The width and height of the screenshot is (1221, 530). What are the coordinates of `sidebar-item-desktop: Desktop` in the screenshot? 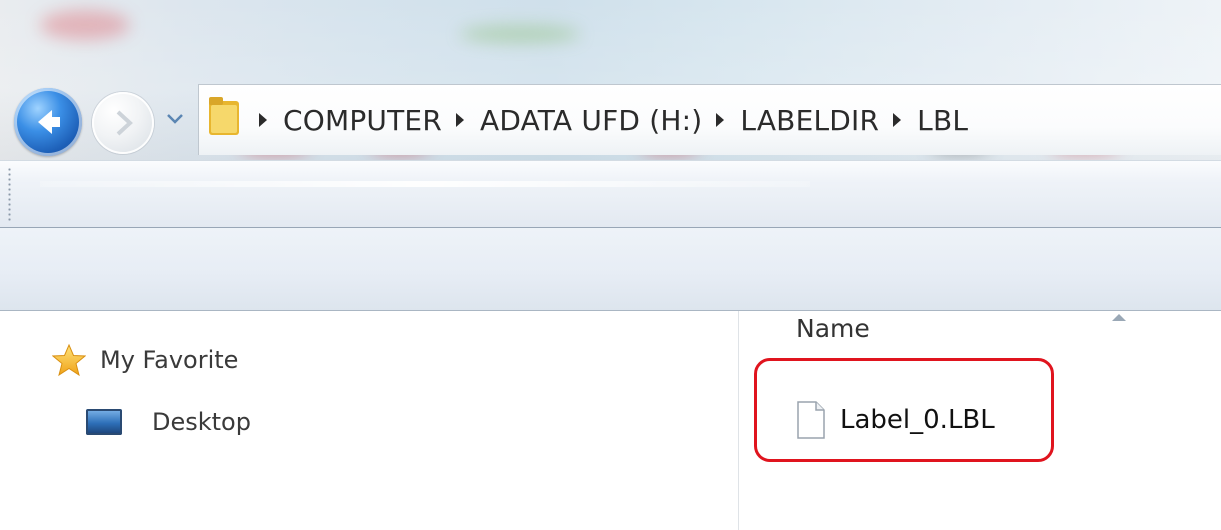 It's located at (168, 422).